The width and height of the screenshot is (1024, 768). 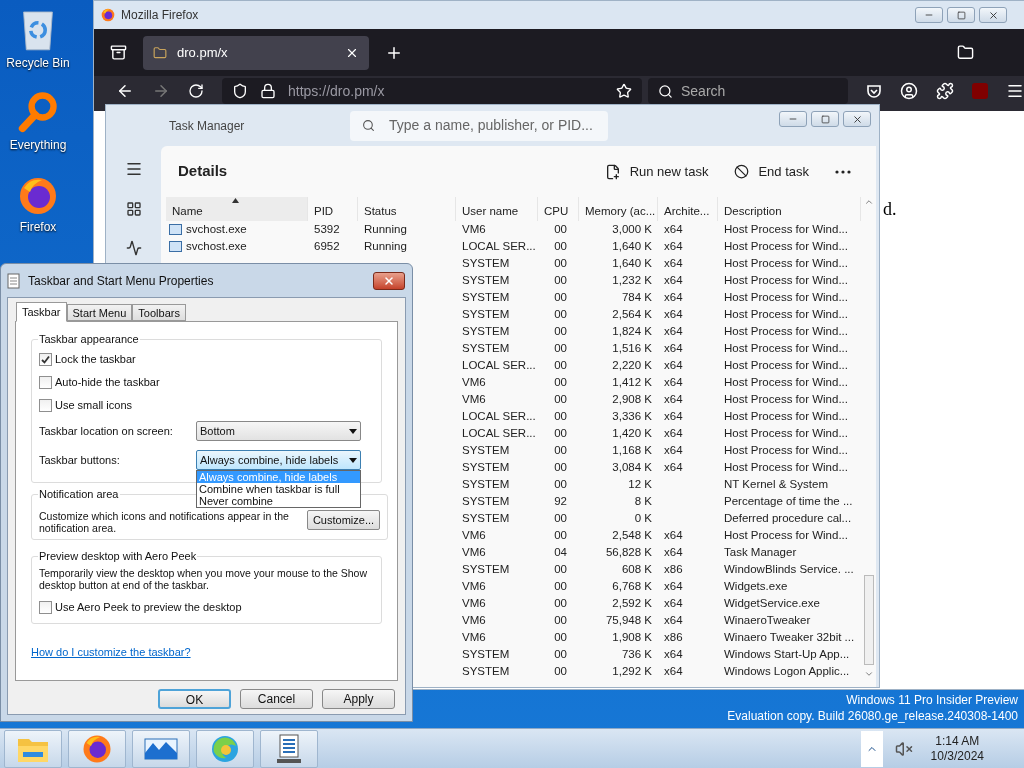 What do you see at coordinates (133, 209) in the screenshot?
I see `grid-icon` at bounding box center [133, 209].